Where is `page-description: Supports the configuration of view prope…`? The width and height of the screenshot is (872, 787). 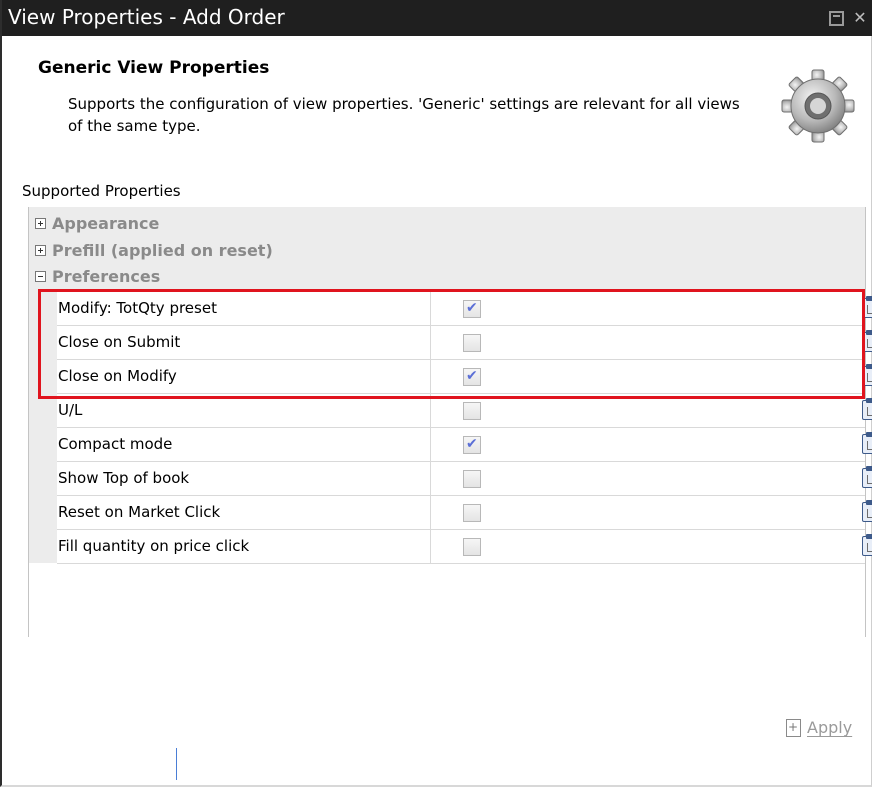
page-description: Supports the configuration of view prope… is located at coordinates (404, 115).